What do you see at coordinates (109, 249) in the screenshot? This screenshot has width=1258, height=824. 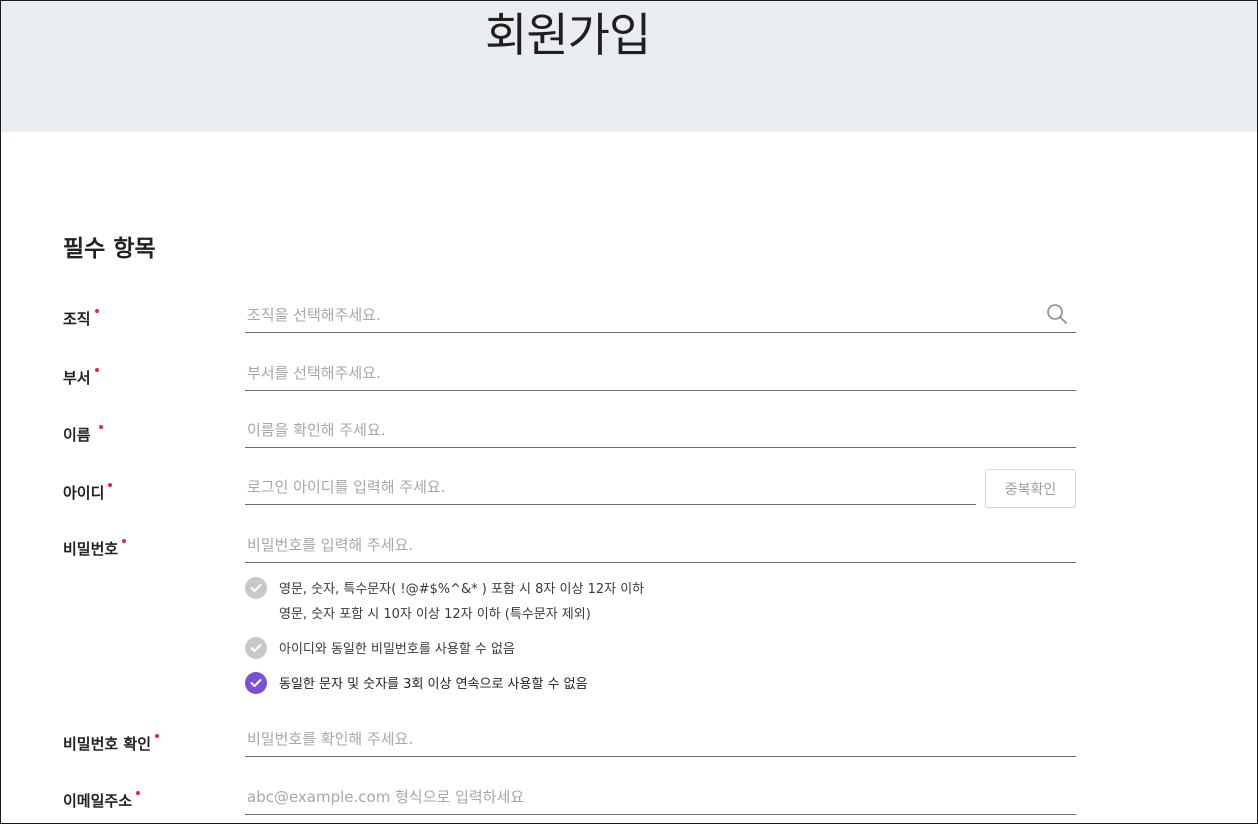 I see `section-title: 필수 항목` at bounding box center [109, 249].